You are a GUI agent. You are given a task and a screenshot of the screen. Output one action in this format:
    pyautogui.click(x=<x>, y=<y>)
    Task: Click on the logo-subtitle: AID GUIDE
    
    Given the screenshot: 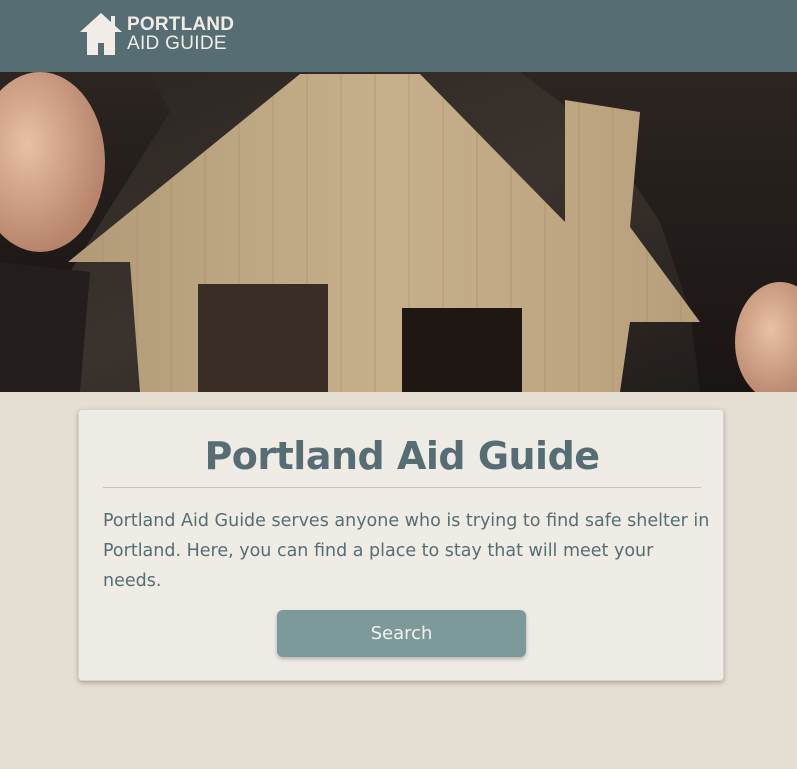 What is the action you would take?
    pyautogui.click(x=177, y=43)
    